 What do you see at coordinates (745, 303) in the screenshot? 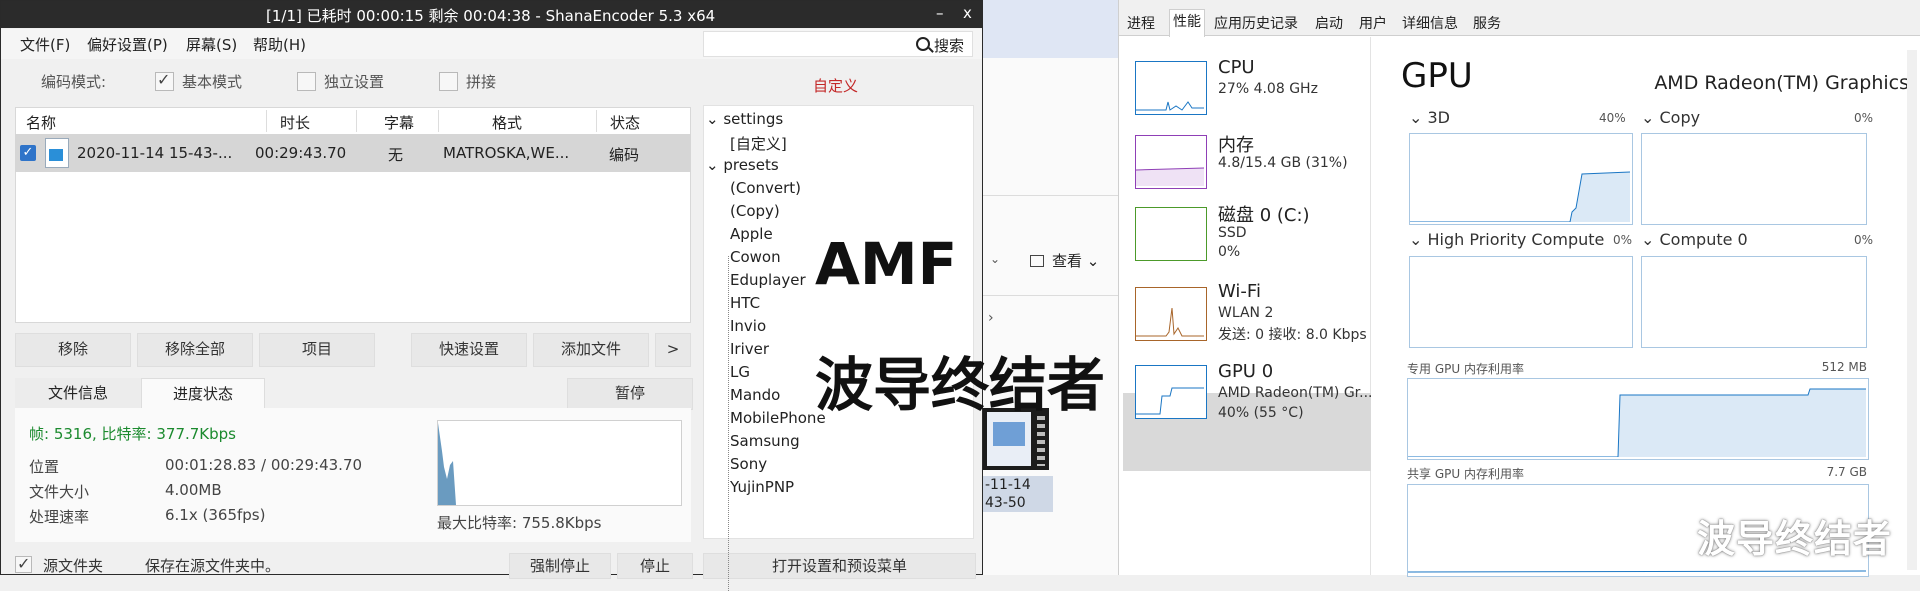
I see `tree-item: HTC` at bounding box center [745, 303].